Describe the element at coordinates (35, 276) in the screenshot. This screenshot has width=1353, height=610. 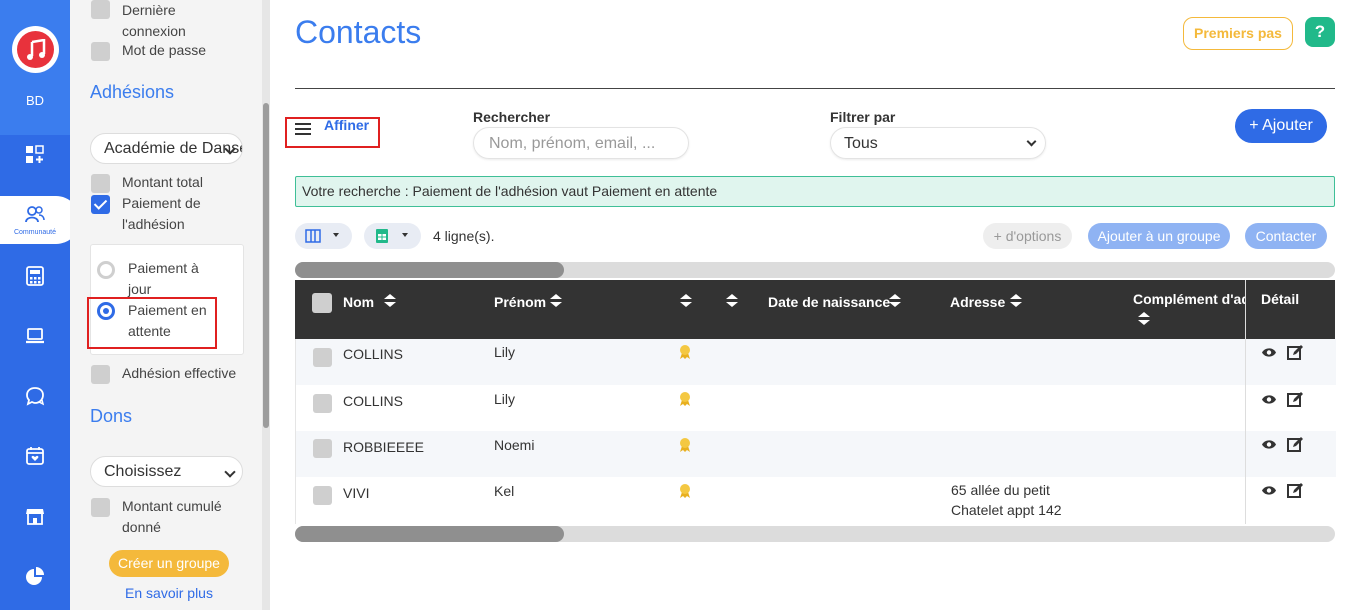
I see `calculator-icon` at that location.